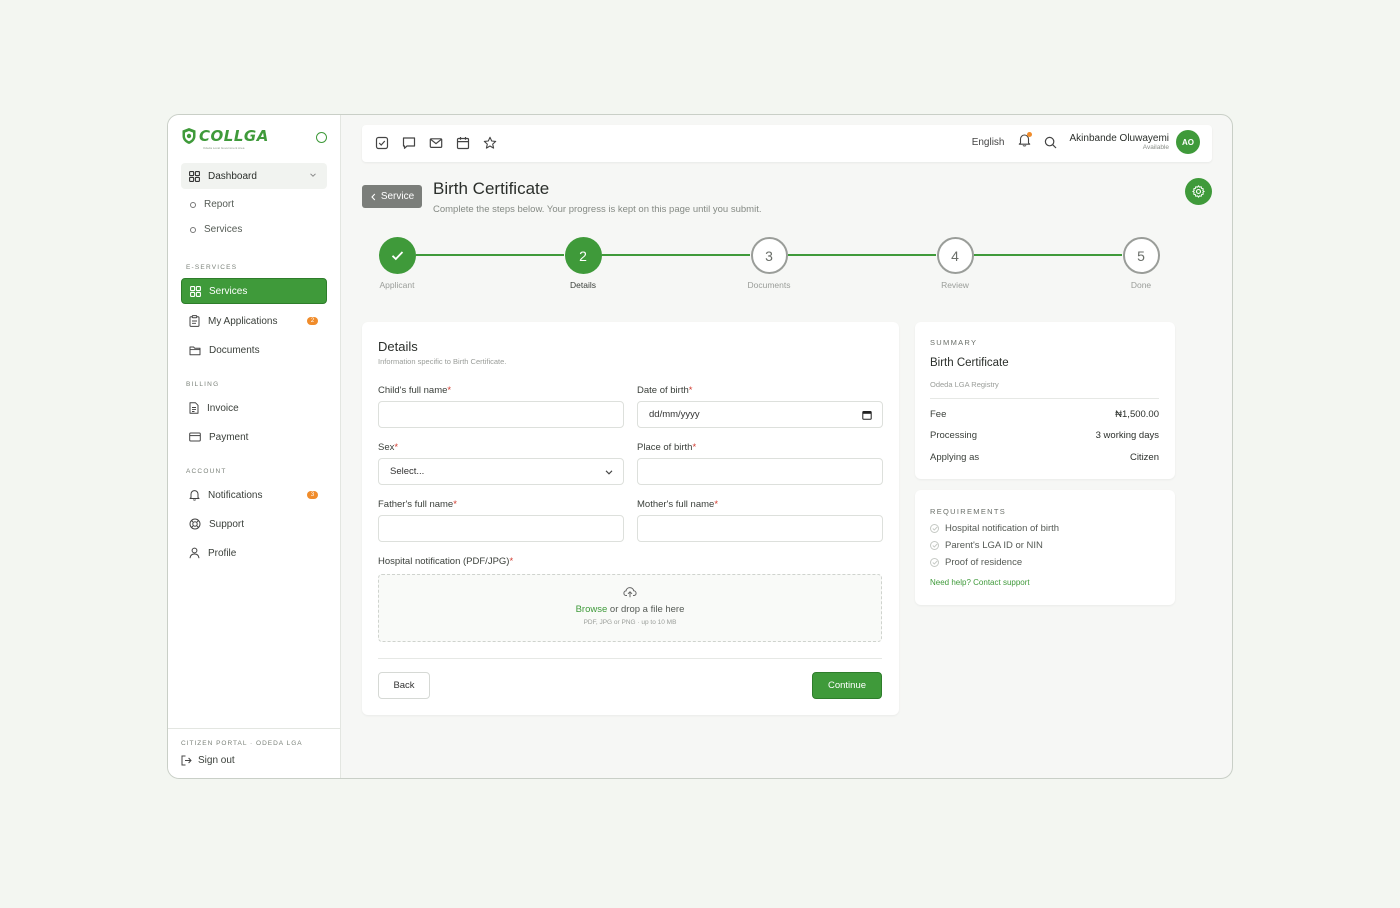 The height and width of the screenshot is (908, 1400). Describe the element at coordinates (398, 346) in the screenshot. I see `form-title: Details` at that location.